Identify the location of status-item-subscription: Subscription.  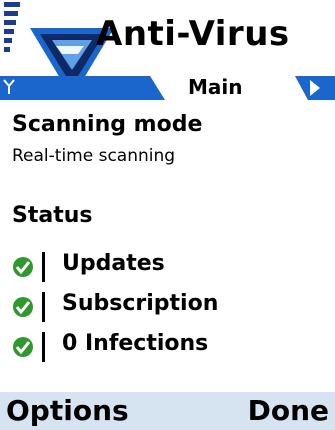
(167, 308).